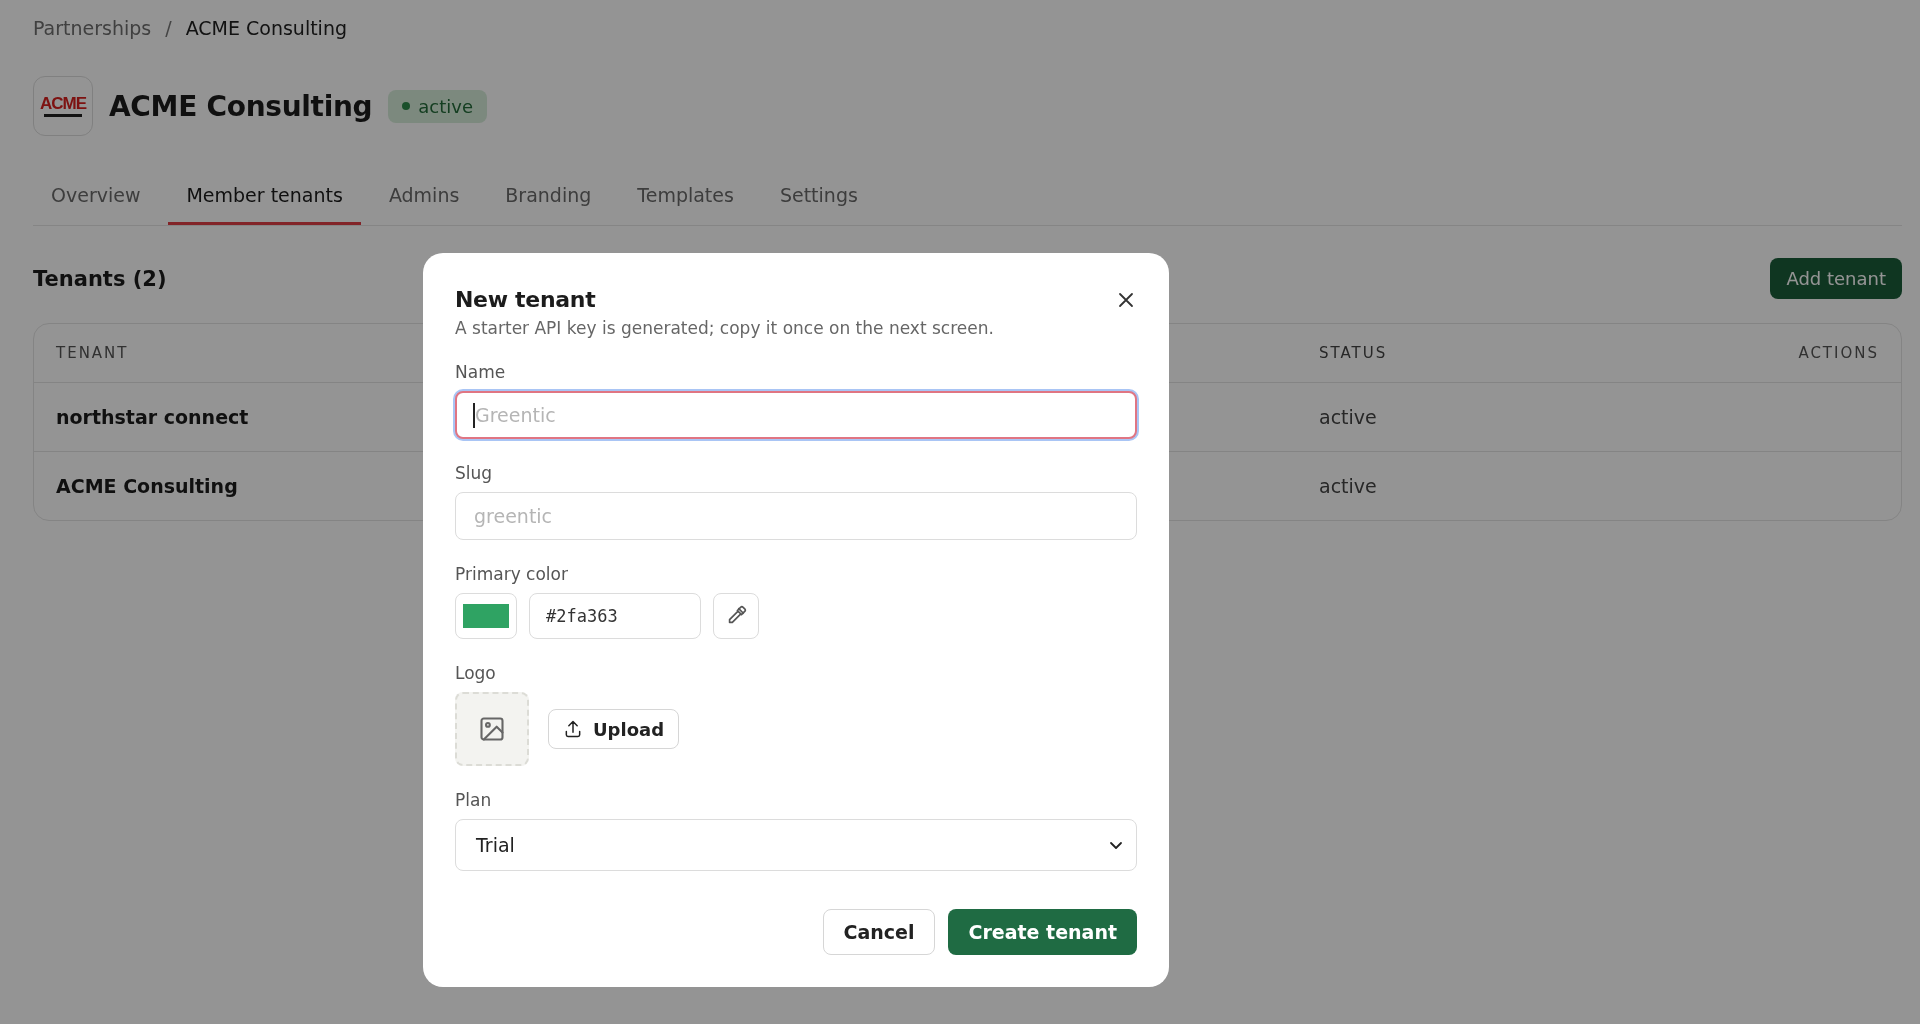 The image size is (1920, 1024). Describe the element at coordinates (96, 198) in the screenshot. I see `tab: Overview` at that location.